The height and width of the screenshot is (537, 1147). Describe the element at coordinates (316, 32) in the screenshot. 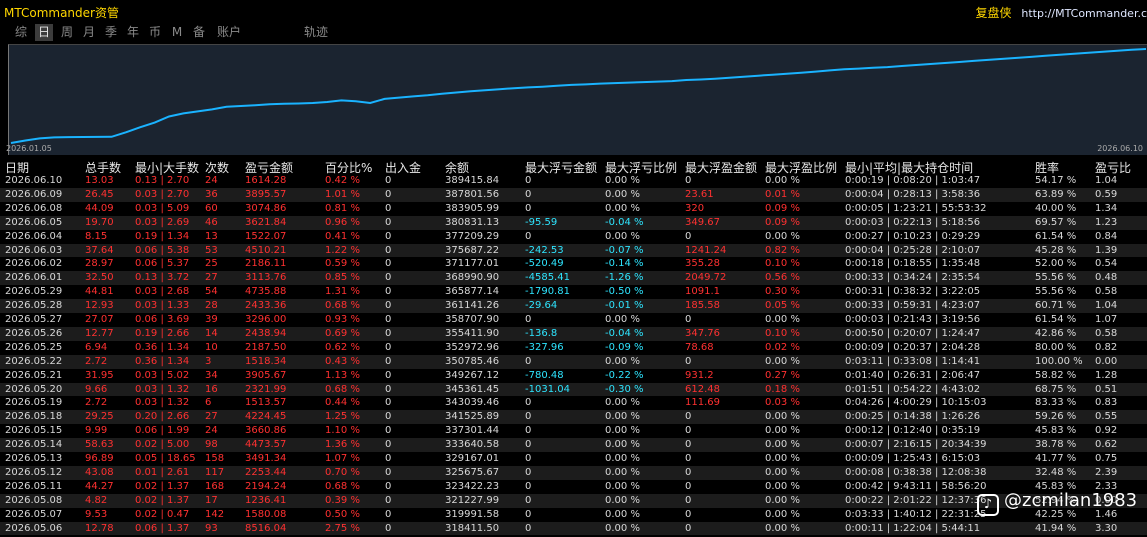

I see `tab-track: 轨迹` at that location.